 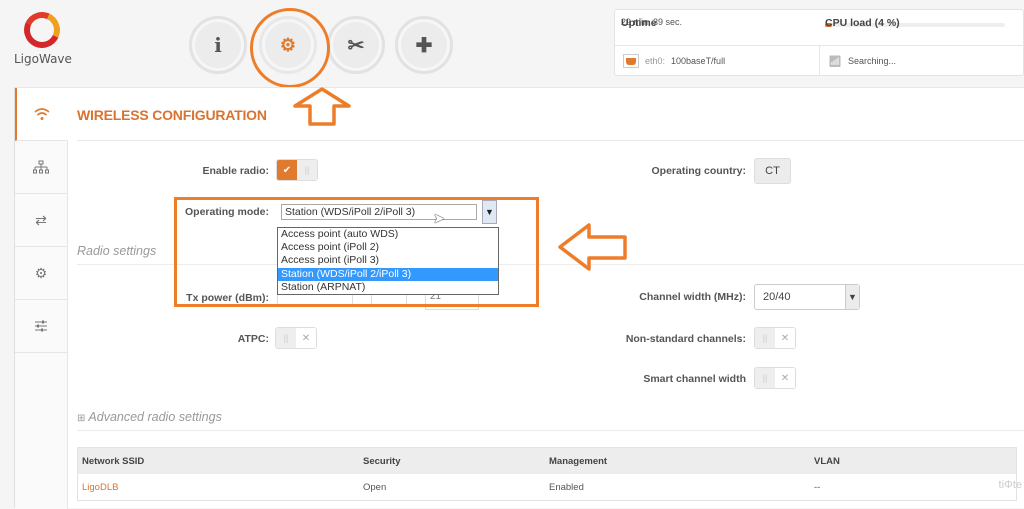 I want to click on check-icon: ✔, so click(x=287, y=170).